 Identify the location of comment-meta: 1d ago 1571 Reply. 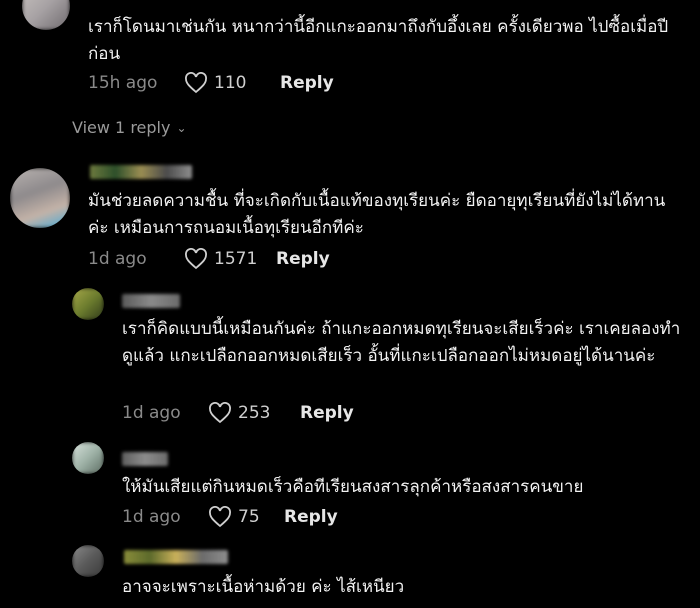
(209, 259).